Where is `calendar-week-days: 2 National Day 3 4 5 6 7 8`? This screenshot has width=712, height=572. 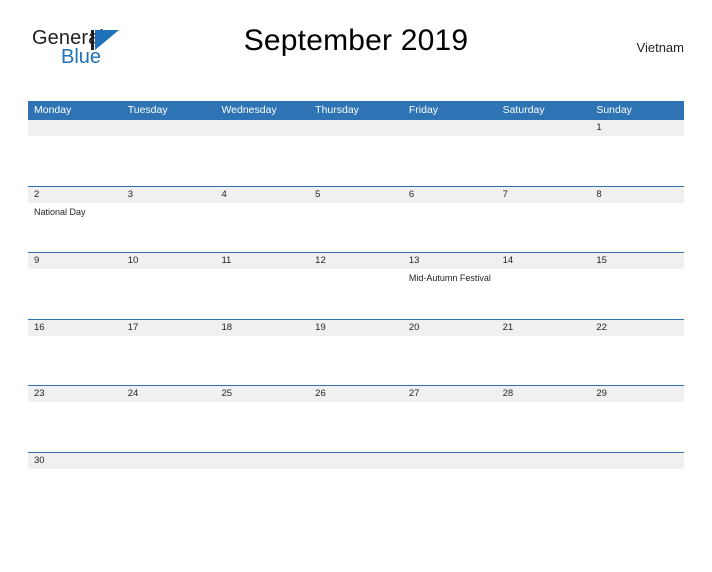
calendar-week-days: 2 National Day 3 4 5 6 7 8 is located at coordinates (356, 220).